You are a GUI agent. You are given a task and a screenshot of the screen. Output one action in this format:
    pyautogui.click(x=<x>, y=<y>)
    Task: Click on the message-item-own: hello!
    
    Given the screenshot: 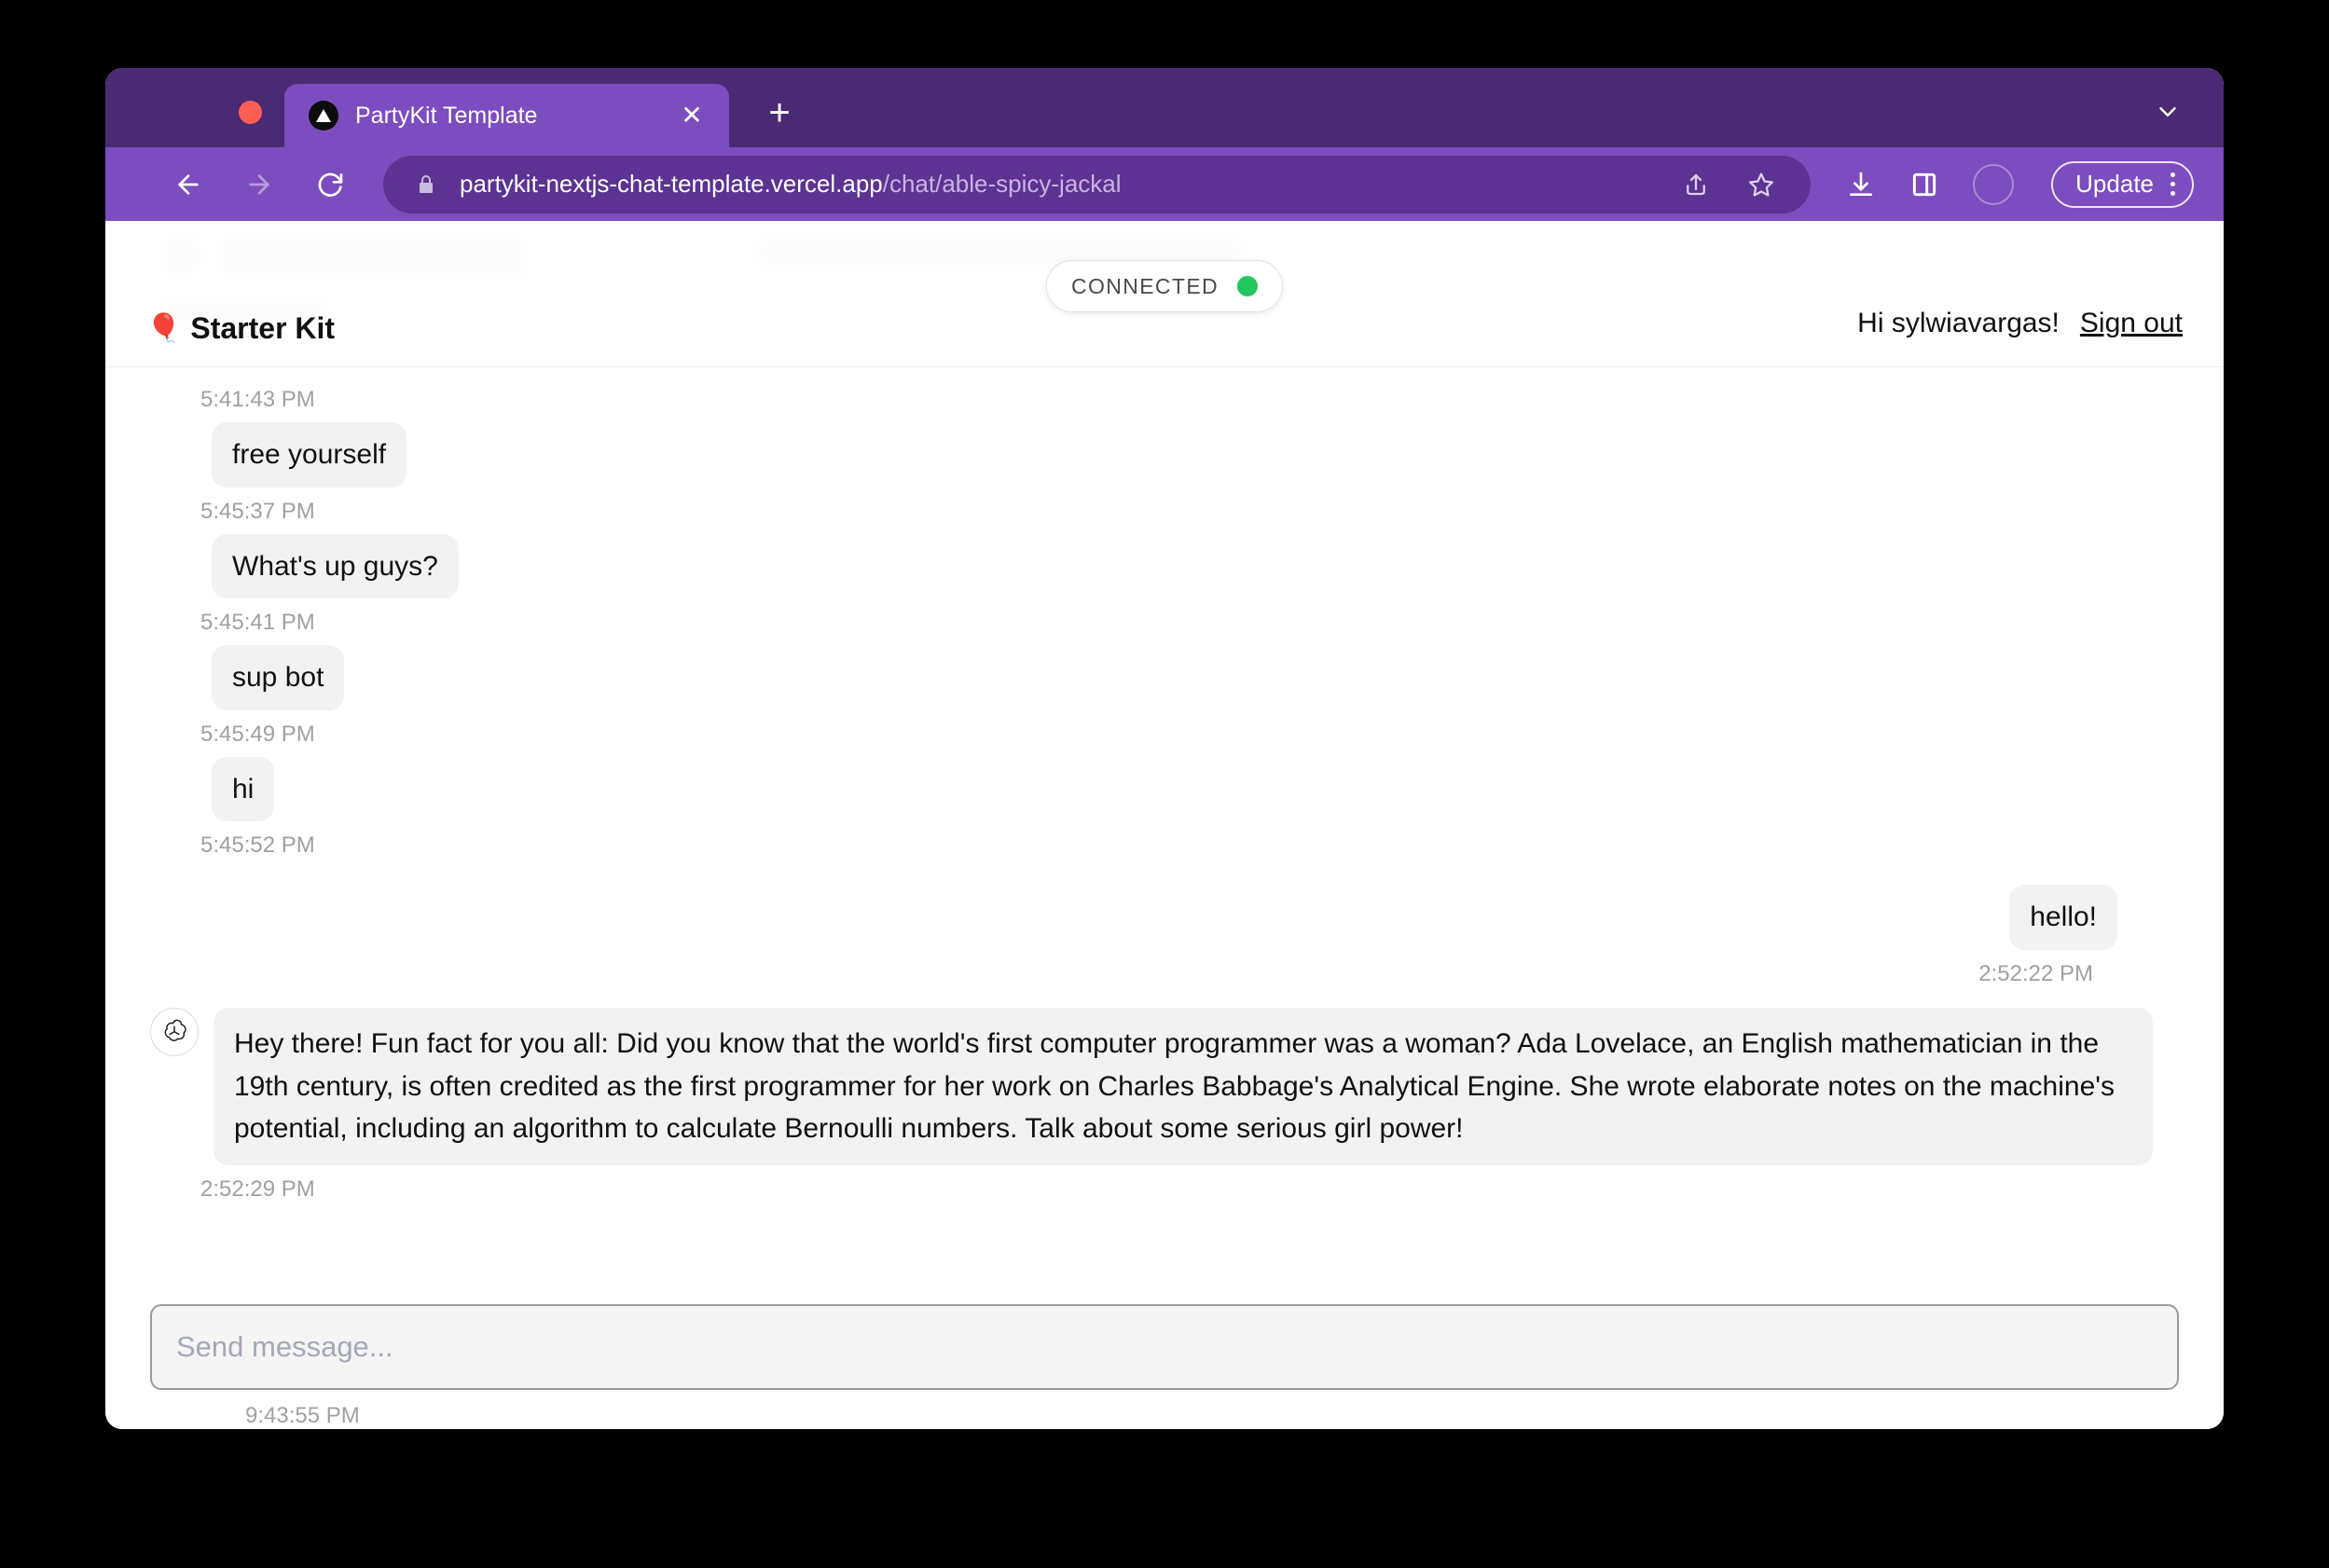 What is the action you would take?
    pyautogui.click(x=1164, y=917)
    